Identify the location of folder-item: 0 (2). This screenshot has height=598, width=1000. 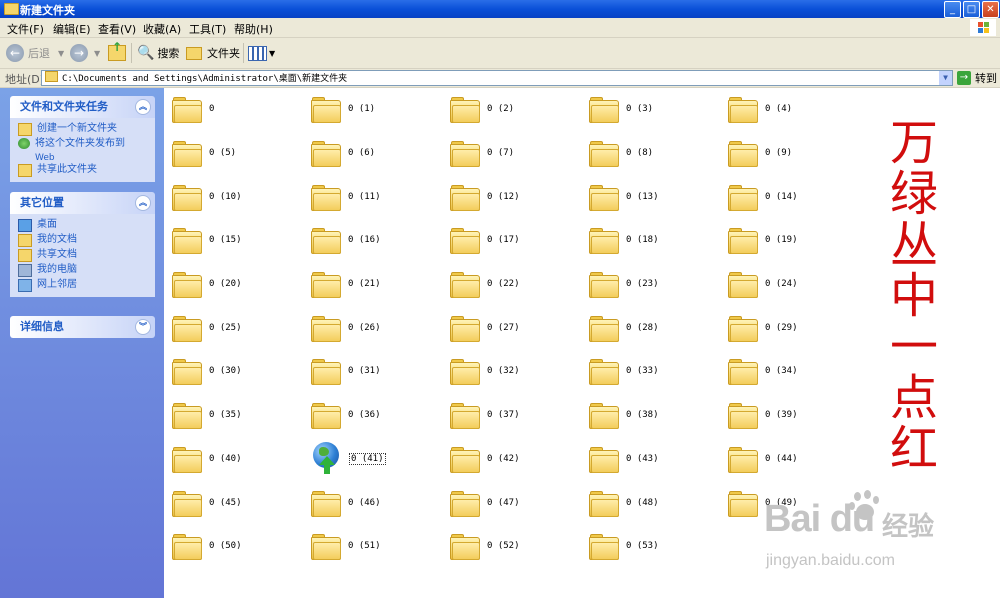
(482, 109).